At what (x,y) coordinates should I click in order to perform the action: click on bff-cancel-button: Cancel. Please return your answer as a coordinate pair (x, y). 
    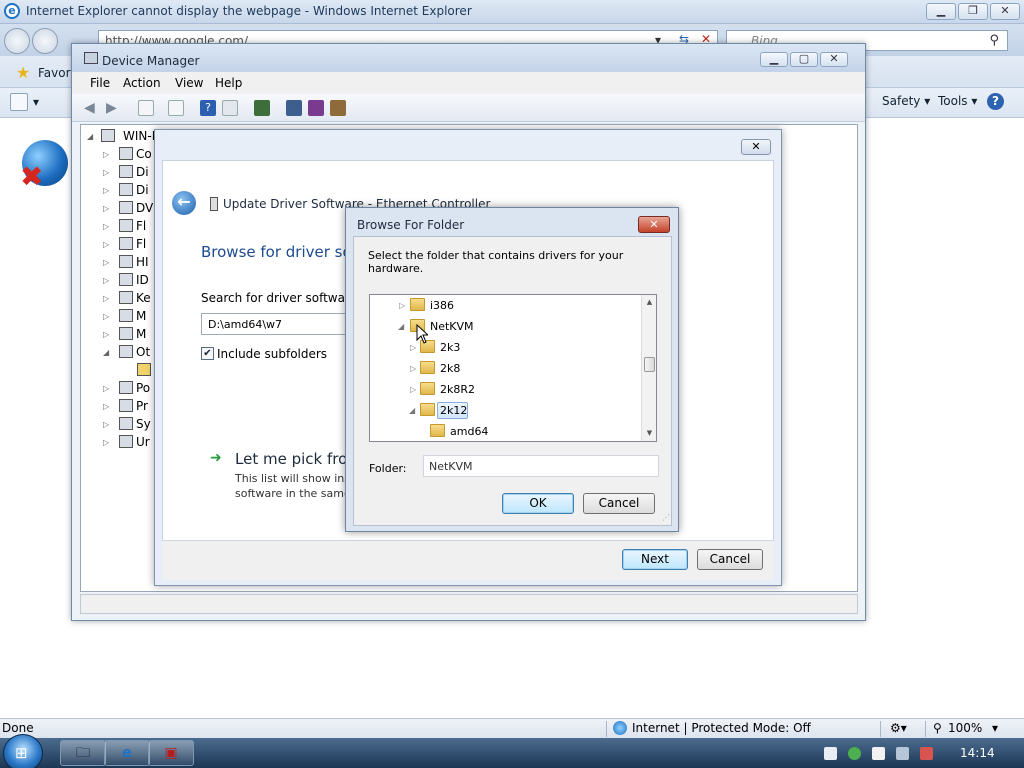
    Looking at the image, I should click on (619, 503).